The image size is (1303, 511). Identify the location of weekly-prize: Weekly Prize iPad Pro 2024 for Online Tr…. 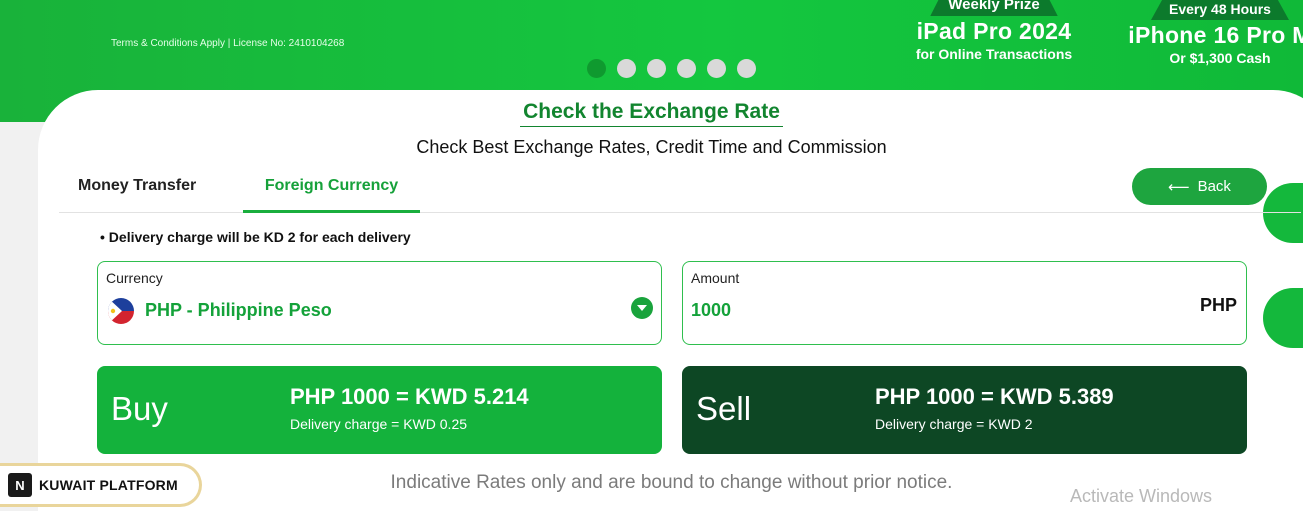
(994, 31).